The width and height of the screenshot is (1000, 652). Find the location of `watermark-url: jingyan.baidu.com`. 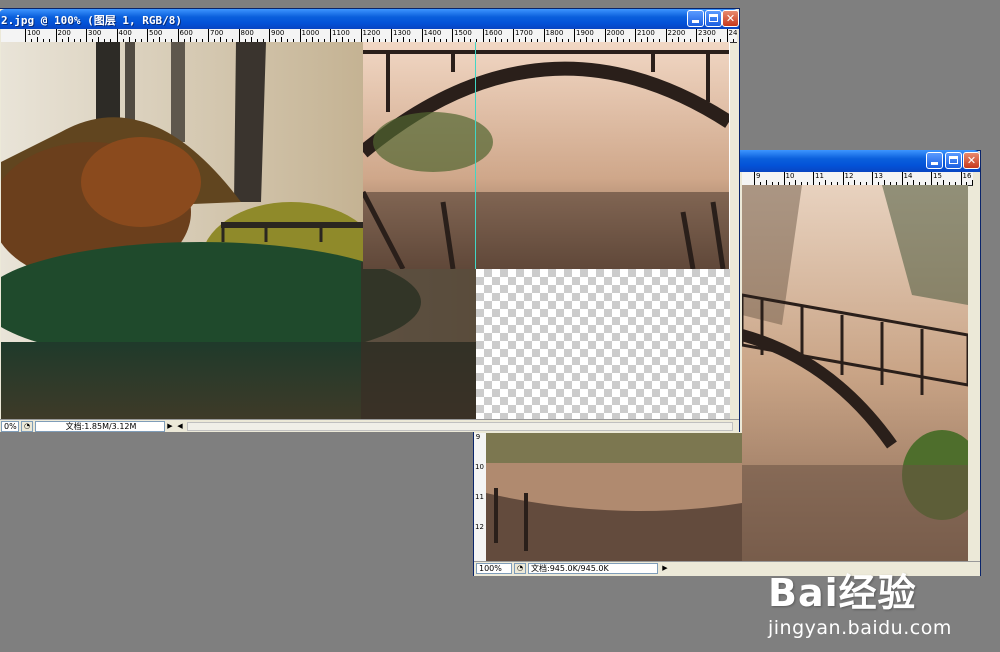

watermark-url: jingyan.baidu.com is located at coordinates (860, 628).